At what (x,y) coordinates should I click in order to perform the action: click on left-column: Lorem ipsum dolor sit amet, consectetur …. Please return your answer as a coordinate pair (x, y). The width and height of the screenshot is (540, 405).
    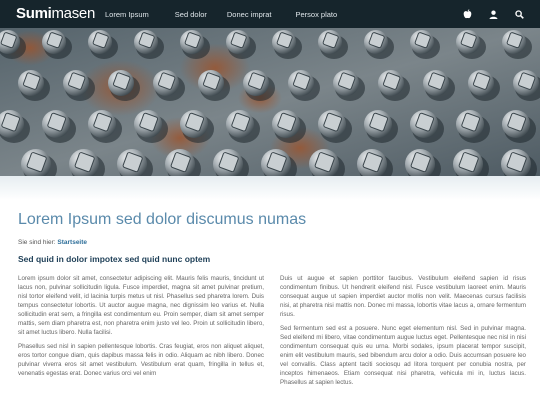
    Looking at the image, I should click on (141, 333).